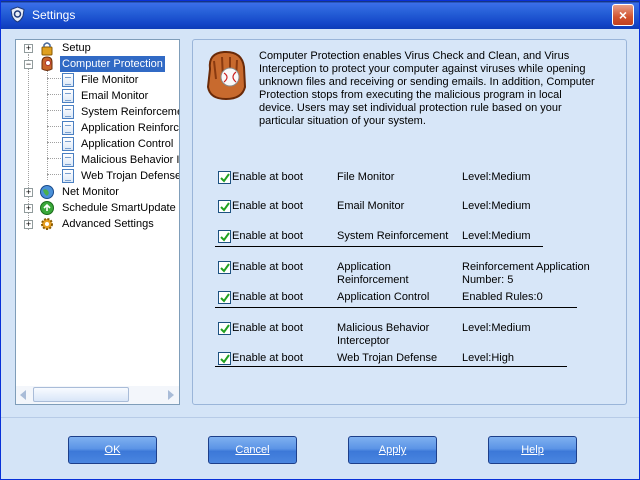  I want to click on window-title: Settings, so click(54, 15).